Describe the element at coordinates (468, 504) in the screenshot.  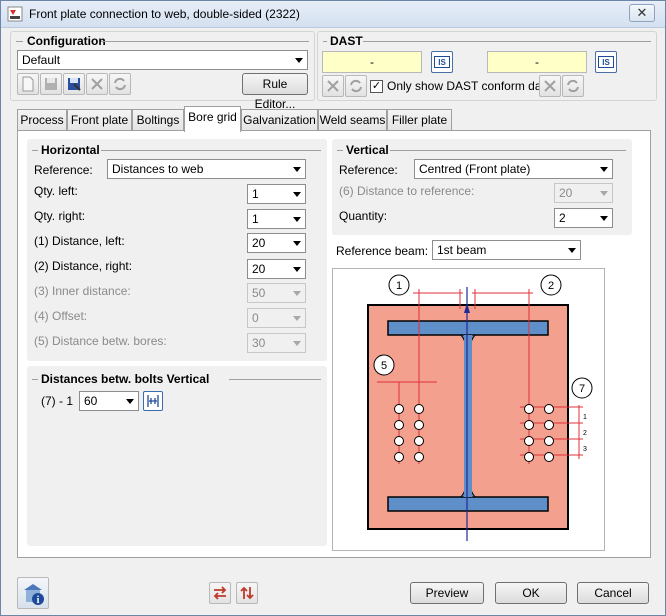
I see `bottom-flange` at that location.